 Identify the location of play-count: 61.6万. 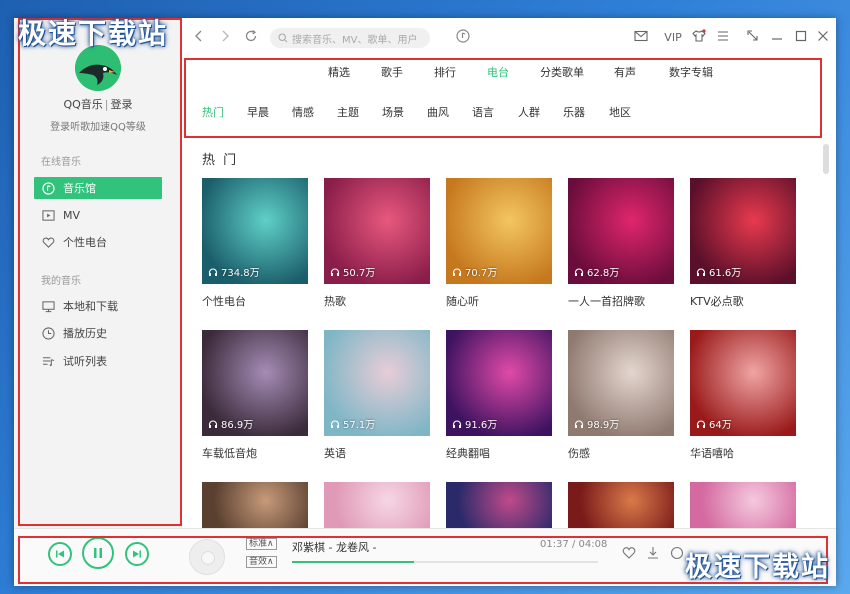
(718, 271).